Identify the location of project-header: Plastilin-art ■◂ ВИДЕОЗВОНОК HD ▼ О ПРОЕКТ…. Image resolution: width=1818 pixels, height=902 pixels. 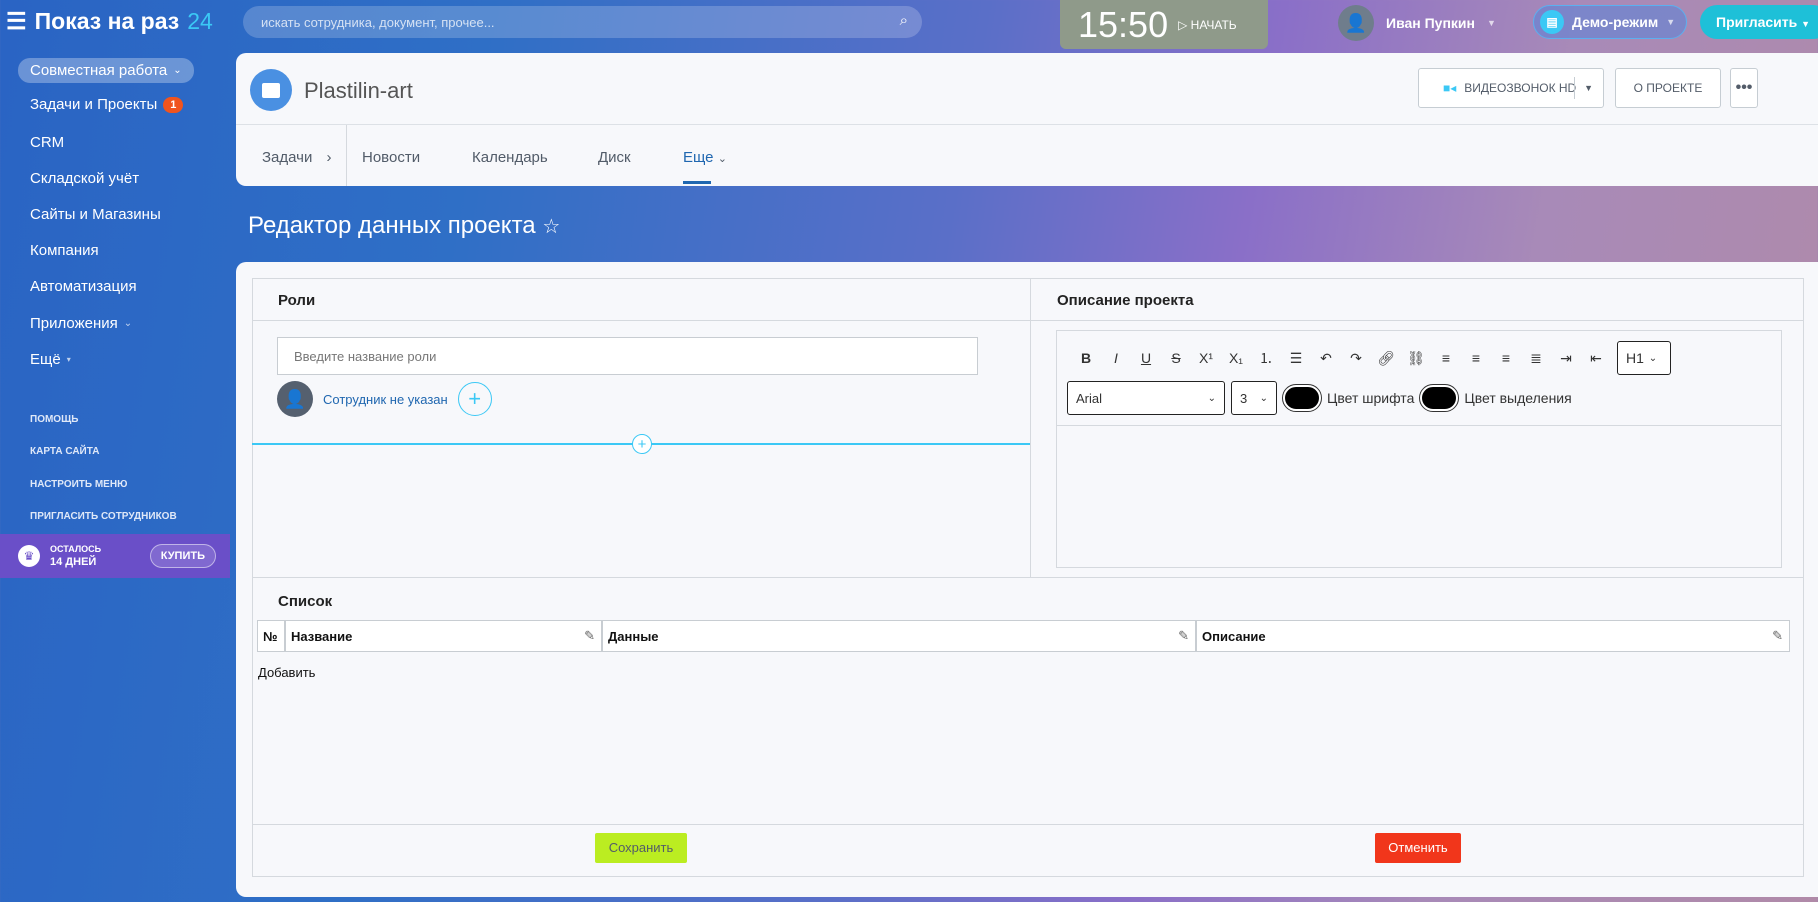
(1027, 119).